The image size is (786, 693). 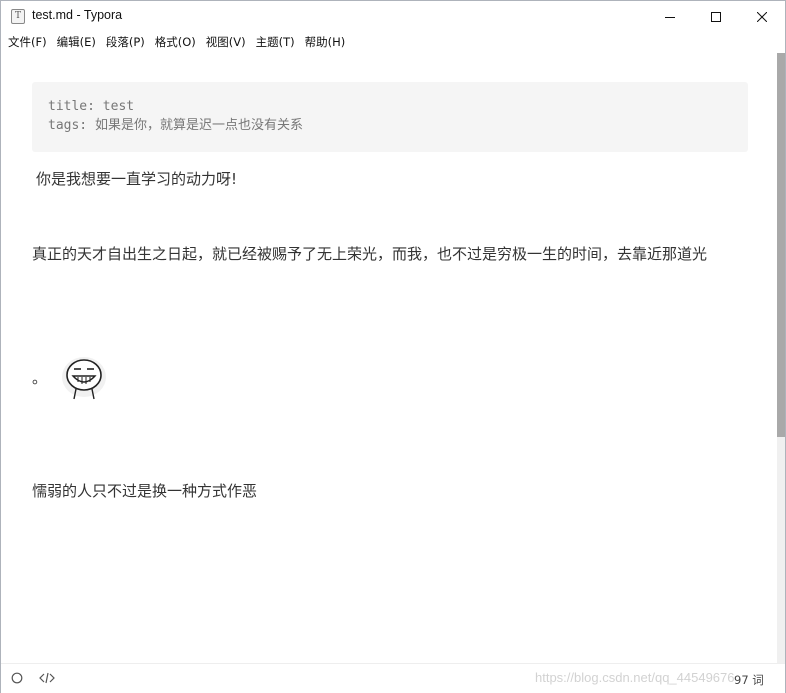 I want to click on close-button, so click(x=762, y=16).